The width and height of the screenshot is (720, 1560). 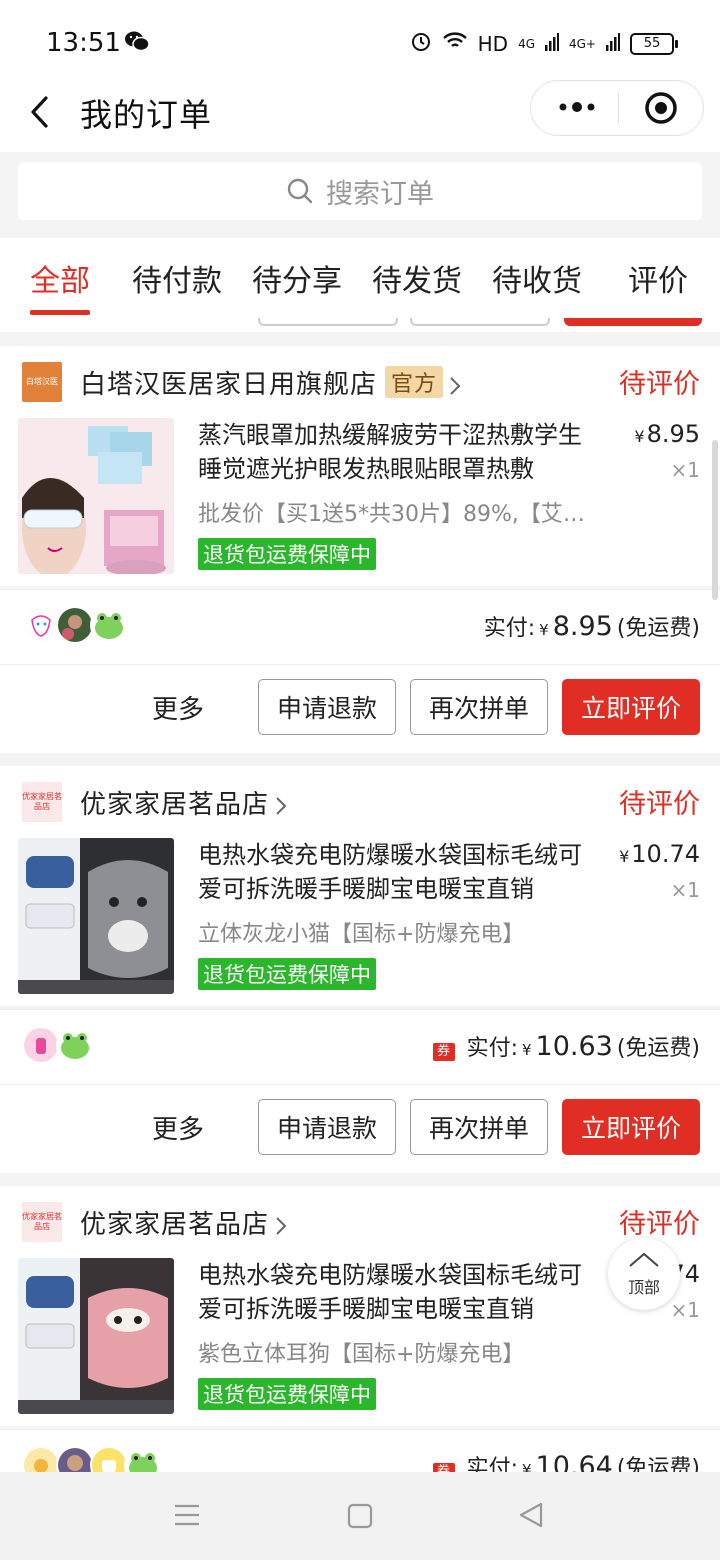 What do you see at coordinates (297, 278) in the screenshot?
I see `tab-pending-share: 待分享` at bounding box center [297, 278].